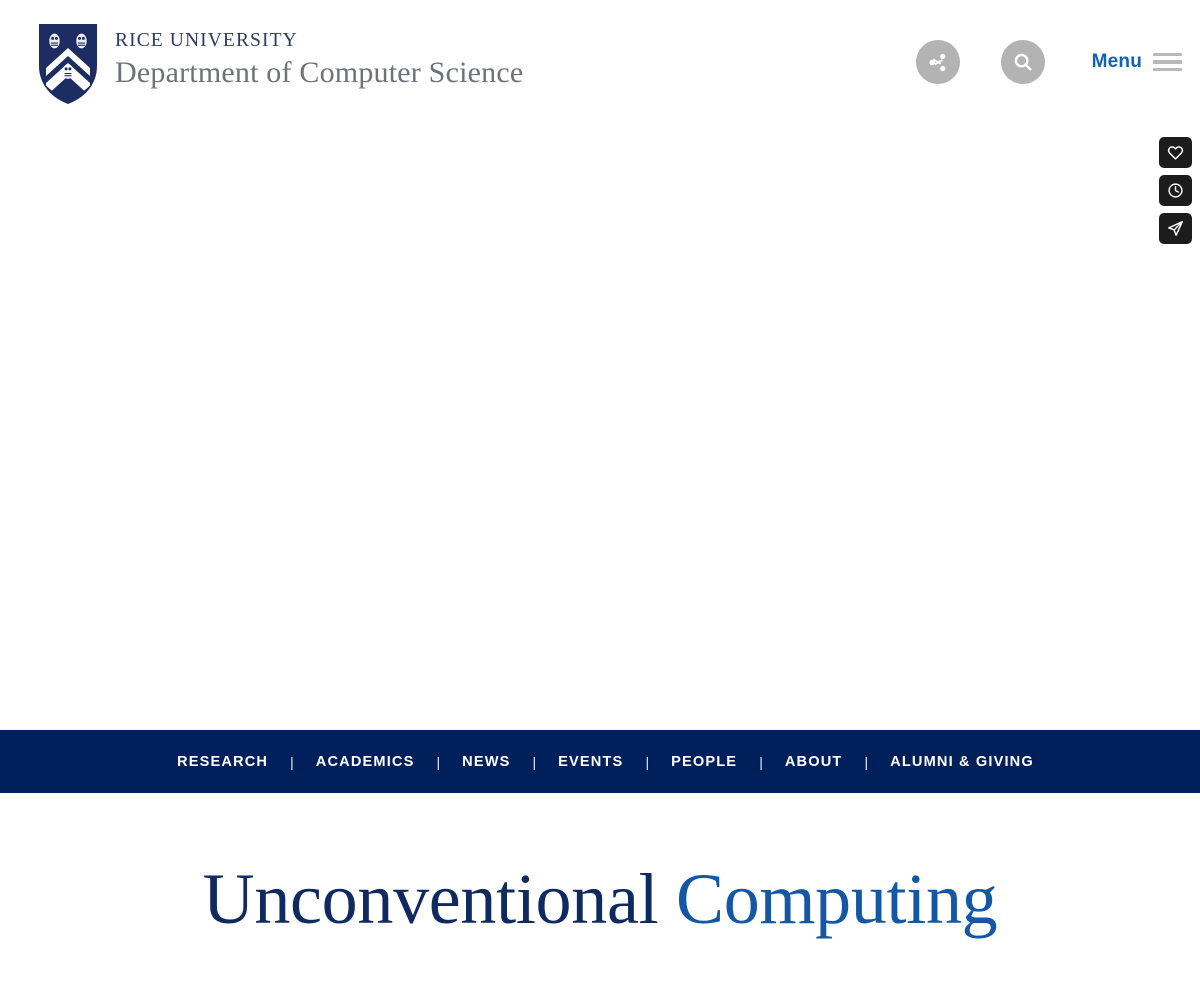 This screenshot has width=1200, height=1000. I want to click on search-icon, so click(1023, 62).